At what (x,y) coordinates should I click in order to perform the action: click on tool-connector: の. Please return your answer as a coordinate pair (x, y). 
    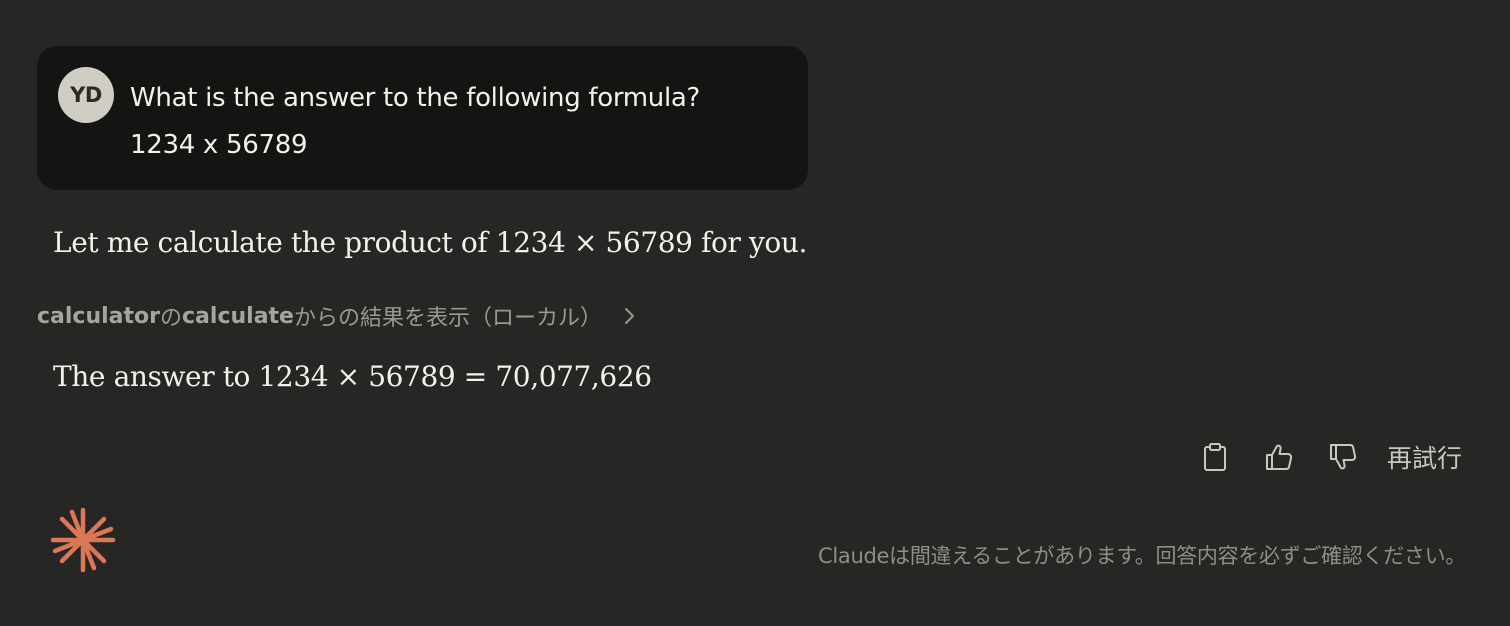
    Looking at the image, I should click on (171, 318).